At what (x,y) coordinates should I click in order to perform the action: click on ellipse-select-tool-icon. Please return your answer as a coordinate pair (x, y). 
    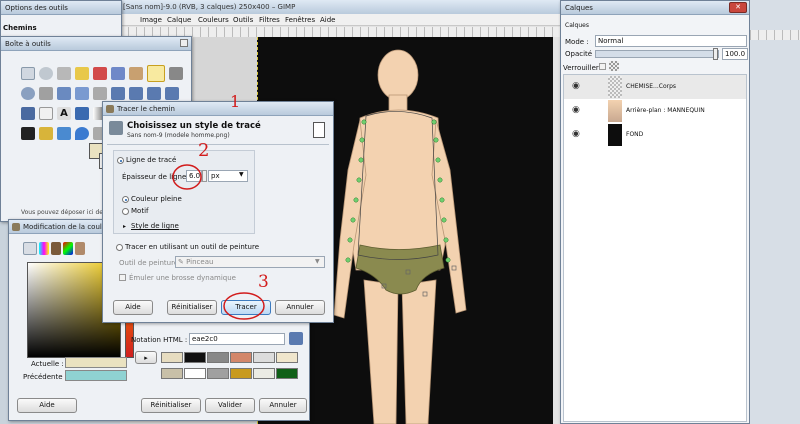
    Looking at the image, I should click on (46, 73).